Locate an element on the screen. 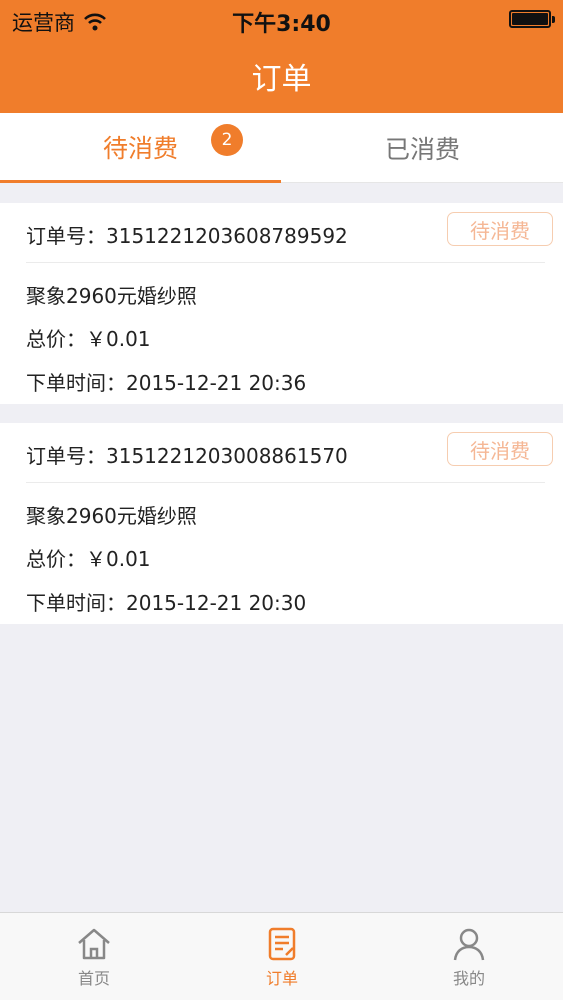 Image resolution: width=563 pixels, height=1000 pixels. tabbar-profile-label: 我的 is located at coordinates (468, 978).